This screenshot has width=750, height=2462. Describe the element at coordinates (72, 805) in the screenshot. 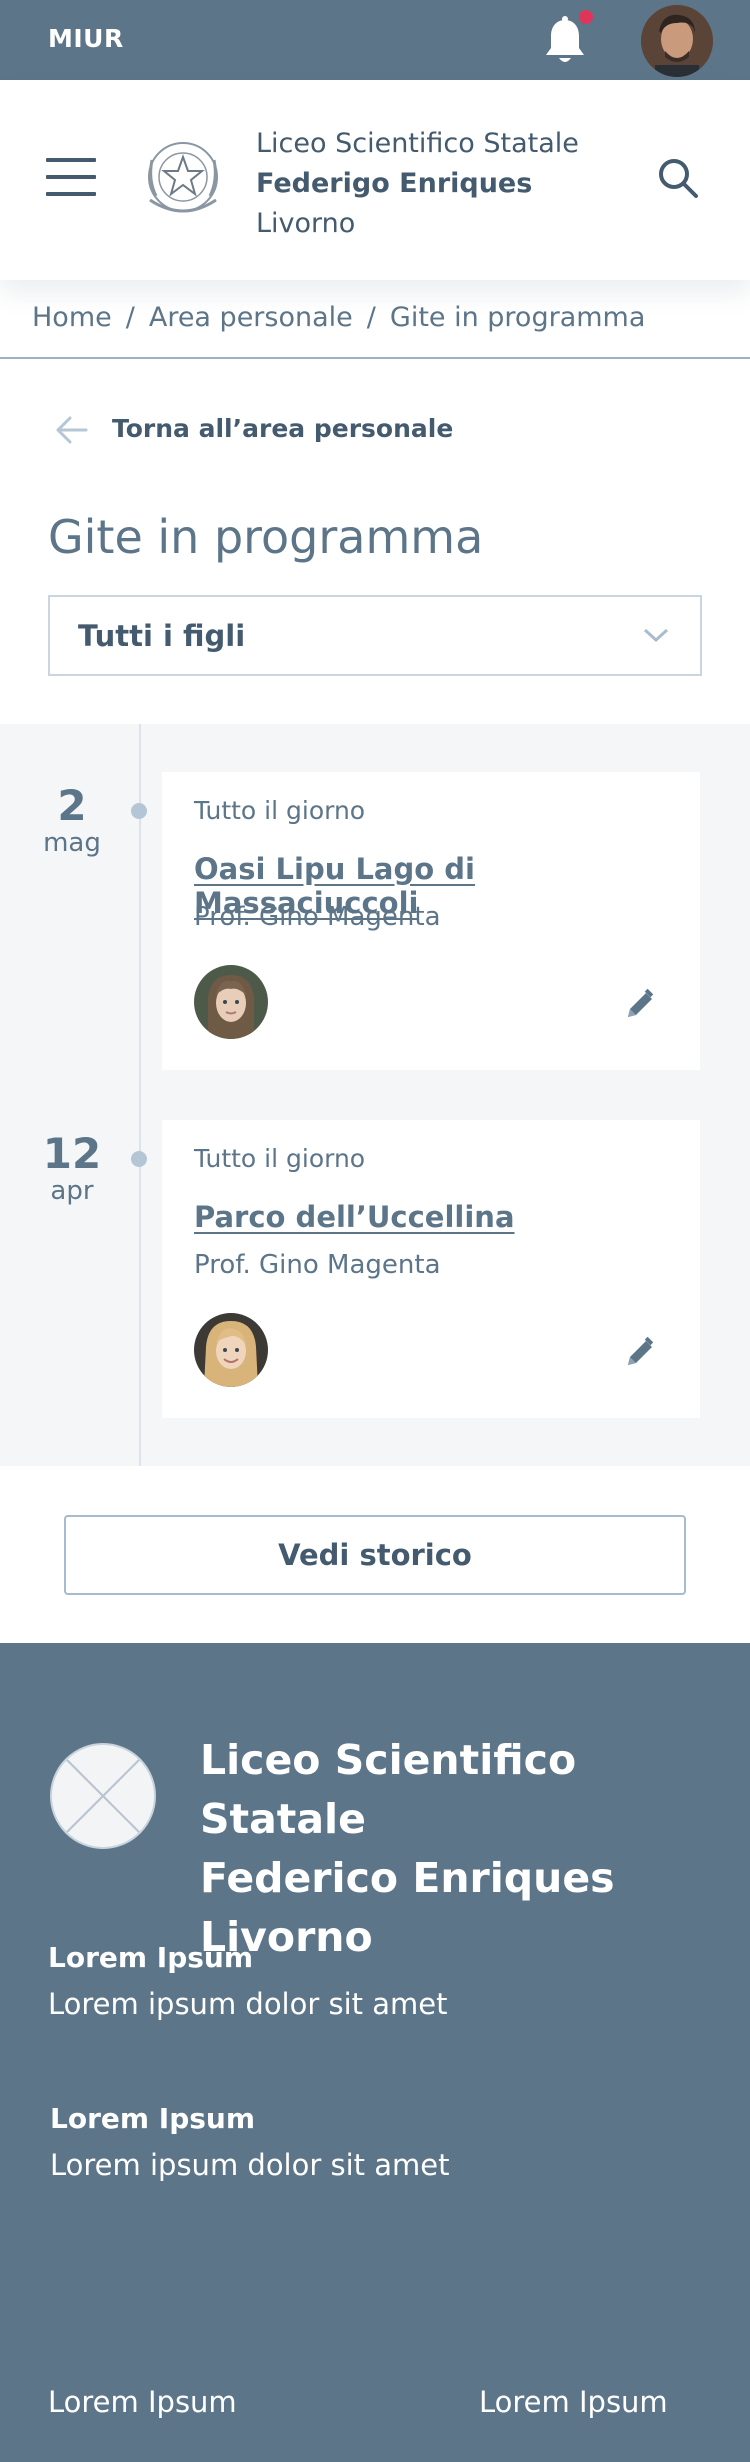

I see `trip-day: 2` at that location.